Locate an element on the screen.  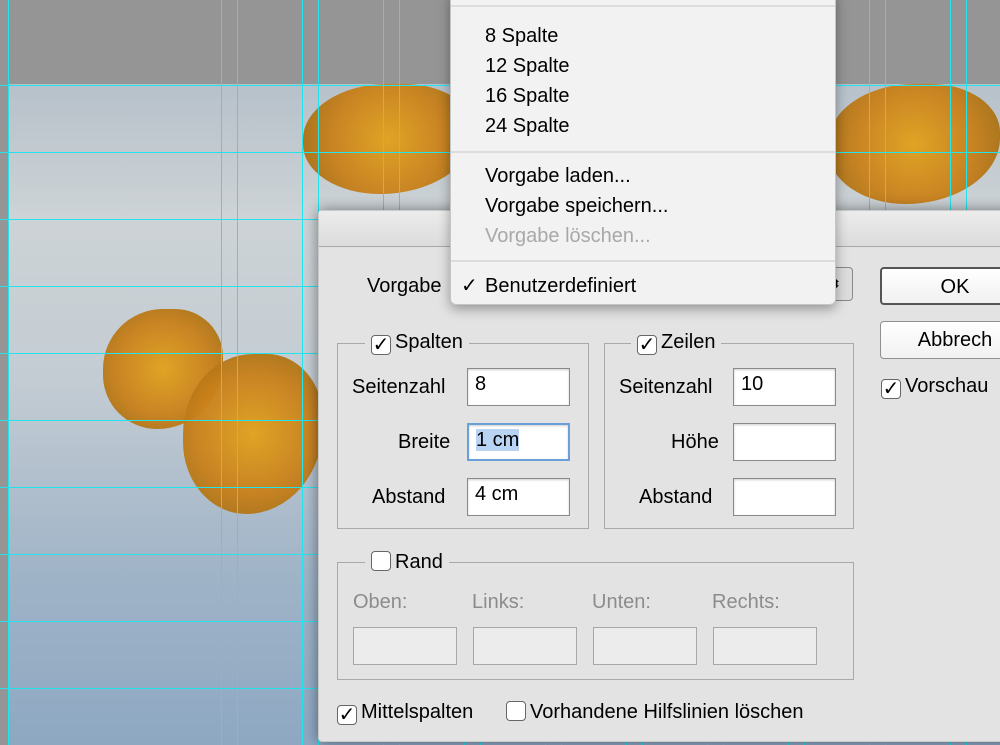
columns-gutter-label: Abstand is located at coordinates (409, 497).